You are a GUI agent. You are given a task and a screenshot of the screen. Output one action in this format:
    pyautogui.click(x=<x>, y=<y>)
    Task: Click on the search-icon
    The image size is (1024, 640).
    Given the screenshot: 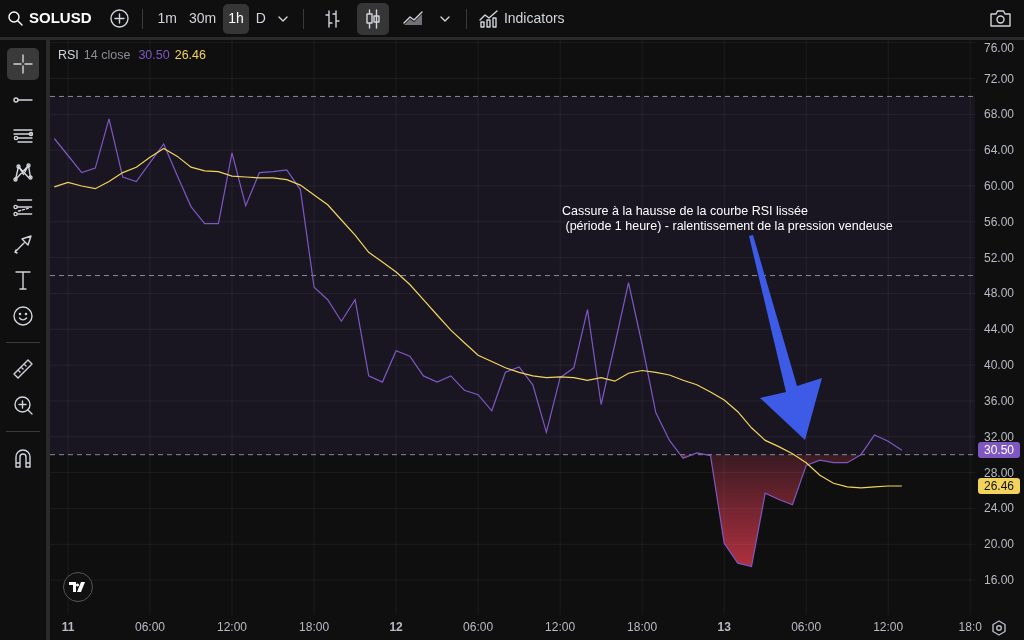 What is the action you would take?
    pyautogui.click(x=15, y=18)
    